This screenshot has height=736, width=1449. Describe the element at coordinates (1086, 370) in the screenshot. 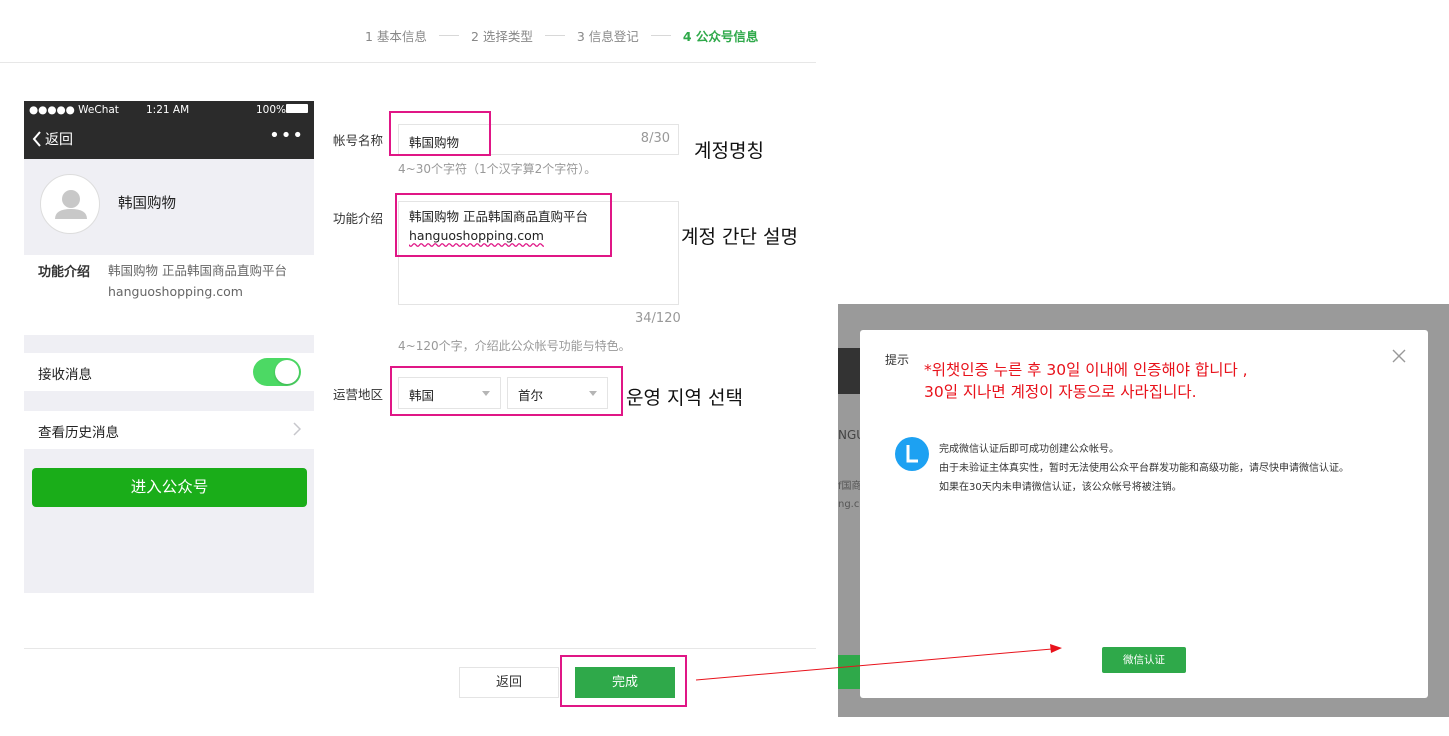

I see `warning-line: *위챗인증 누른 후 30일 이내에 인증해야 합니다 ,` at that location.